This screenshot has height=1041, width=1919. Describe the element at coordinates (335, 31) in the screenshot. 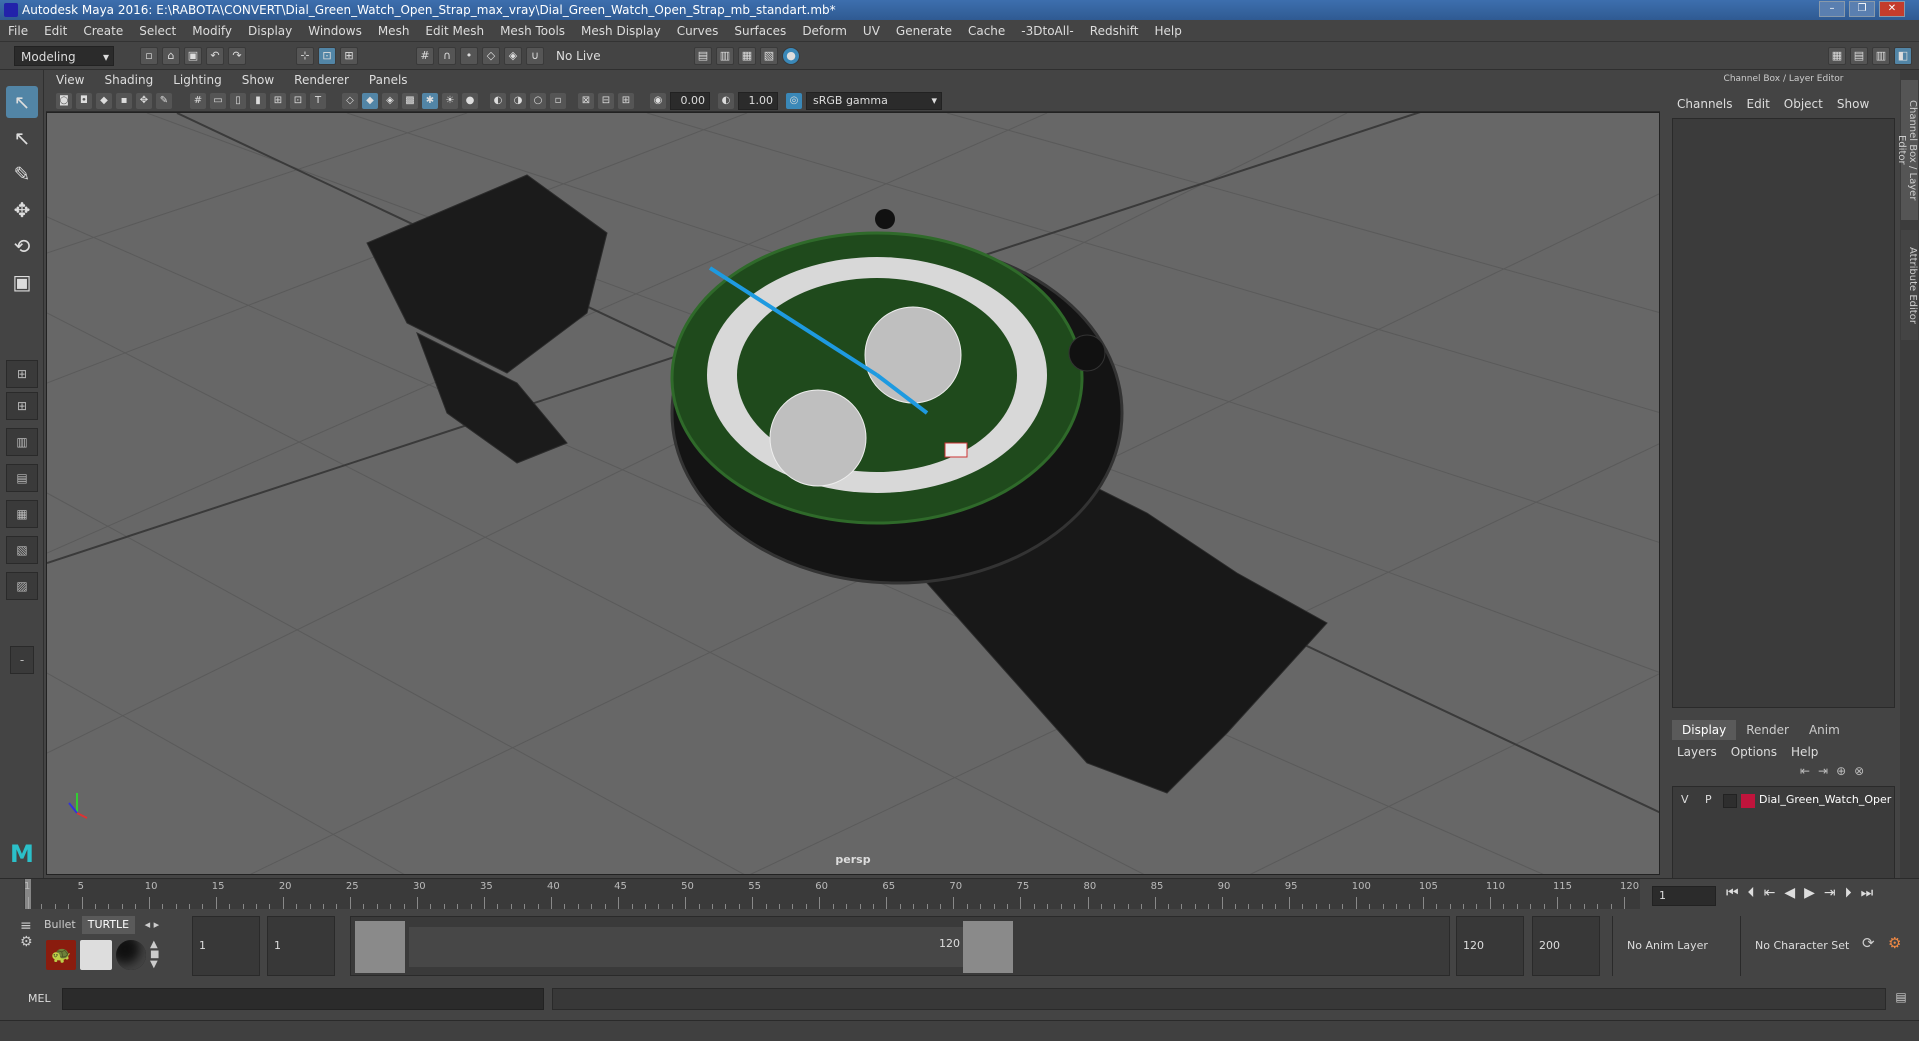

I see `menu-windows: Windows` at that location.